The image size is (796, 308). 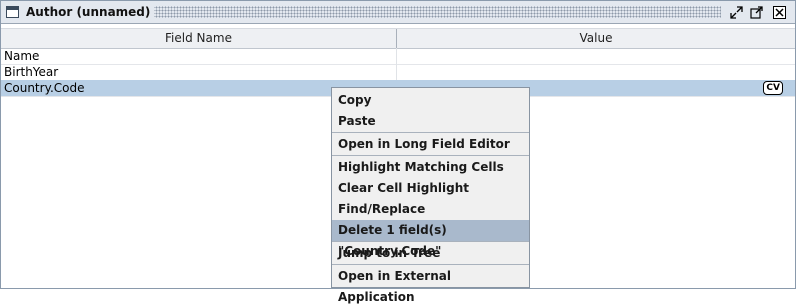 What do you see at coordinates (430, 209) in the screenshot?
I see `menu-item-find-replace: Find/Replace` at bounding box center [430, 209].